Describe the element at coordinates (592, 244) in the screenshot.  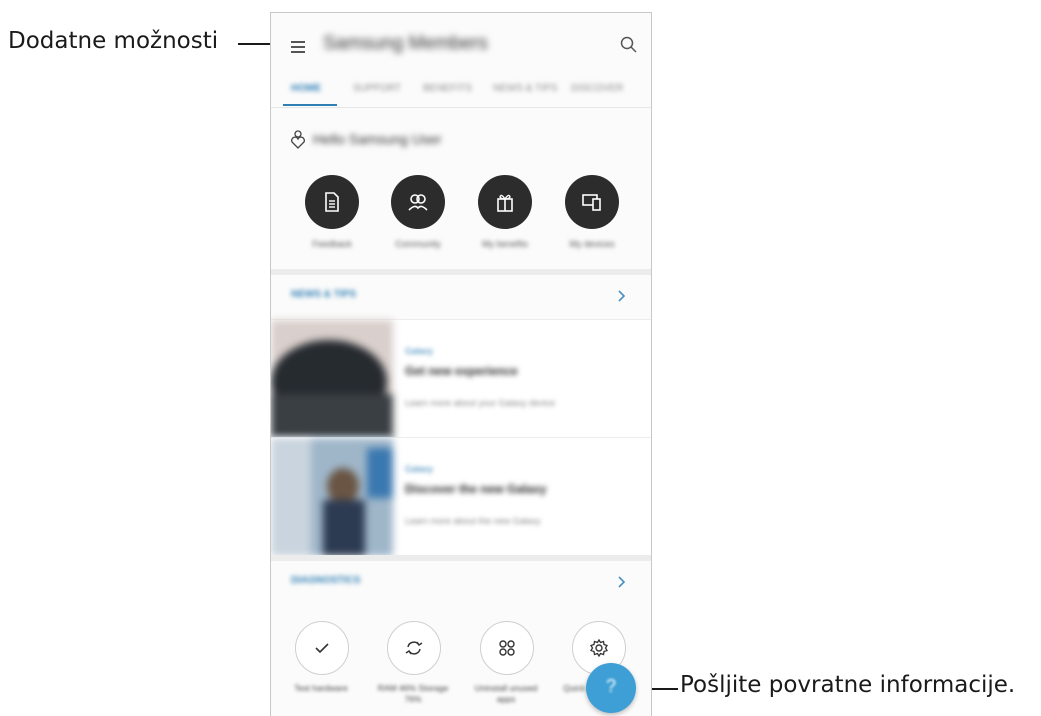
I see `devices-label: My devices` at that location.